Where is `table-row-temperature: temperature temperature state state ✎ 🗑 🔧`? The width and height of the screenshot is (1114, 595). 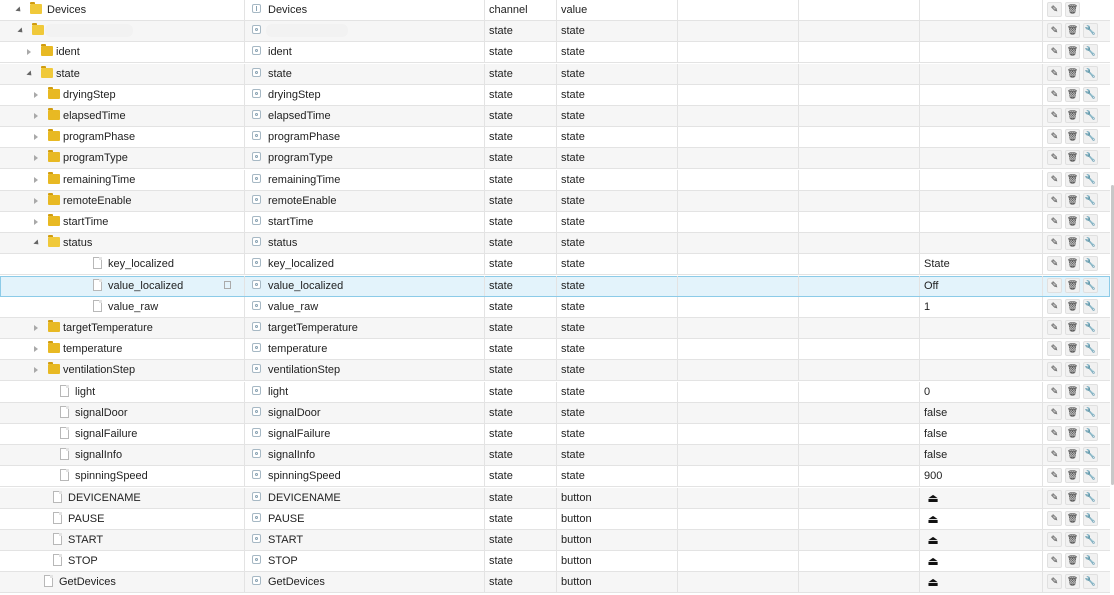
table-row-temperature: temperature temperature state state ✎ 🗑 🔧 is located at coordinates (555, 349).